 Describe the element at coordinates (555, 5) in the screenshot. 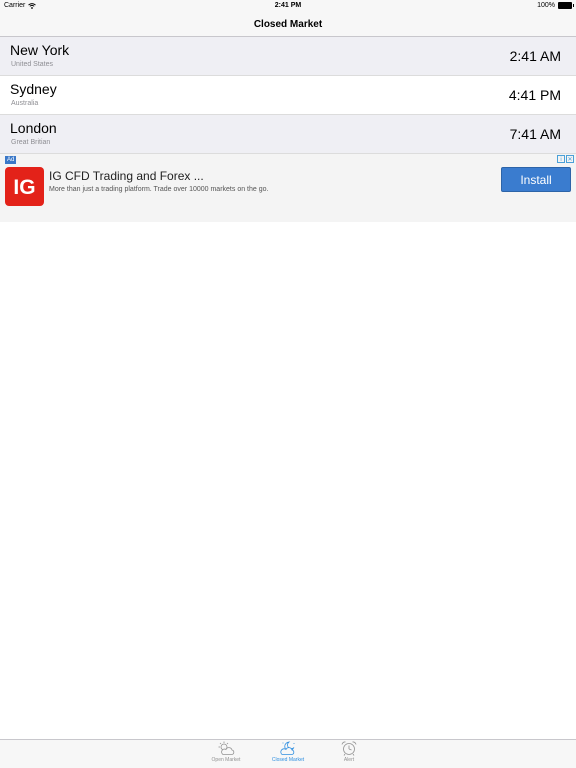

I see `status-battery: 100%` at that location.